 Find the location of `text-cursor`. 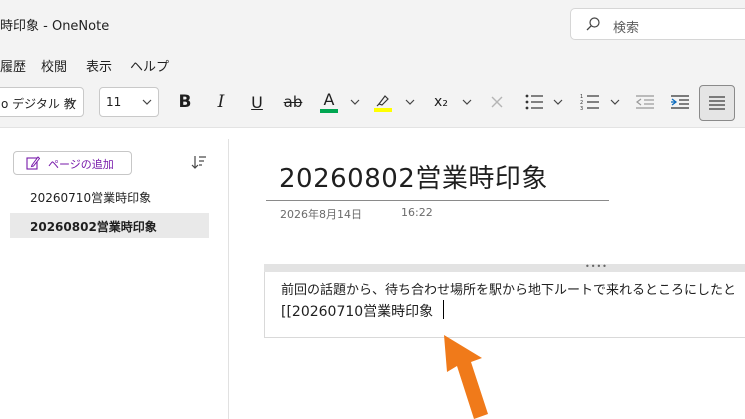

text-cursor is located at coordinates (443, 309).